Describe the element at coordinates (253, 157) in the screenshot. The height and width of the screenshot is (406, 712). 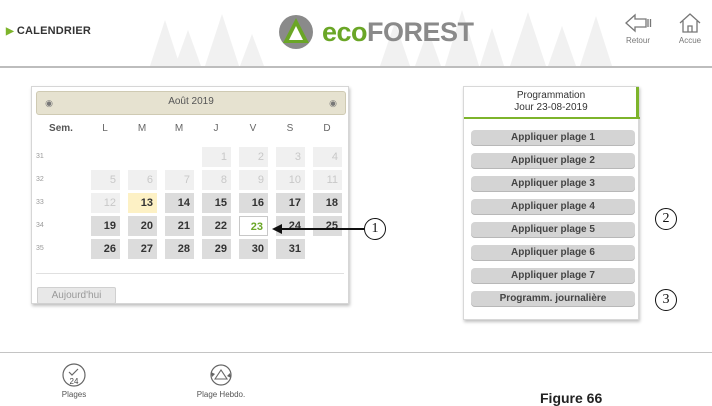
I see `day-cell: 2` at that location.